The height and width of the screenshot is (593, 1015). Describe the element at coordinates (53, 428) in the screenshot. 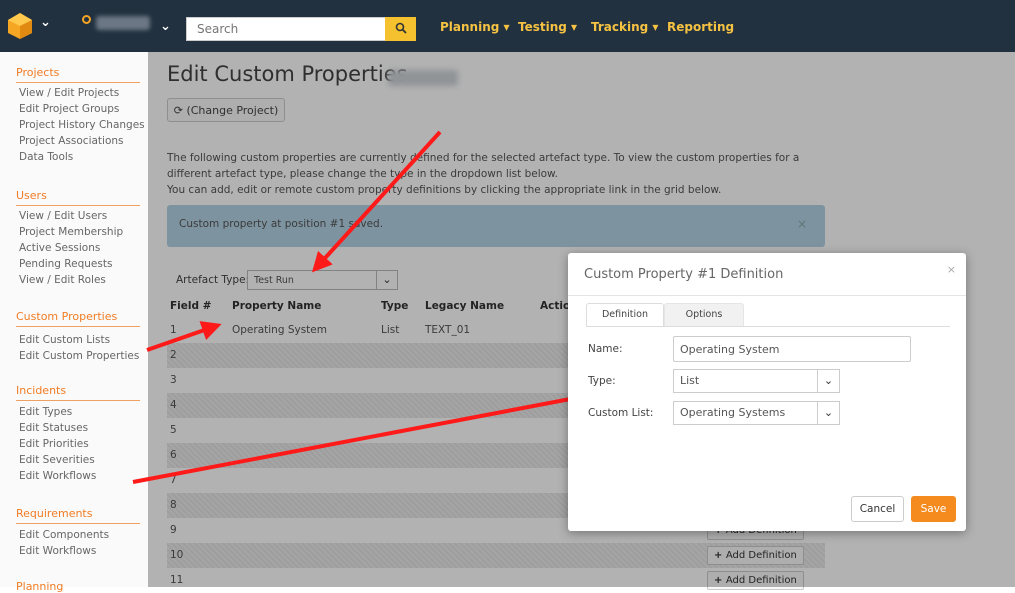

I see `sidebar-item-edit-statuses: Edit Statuses` at that location.